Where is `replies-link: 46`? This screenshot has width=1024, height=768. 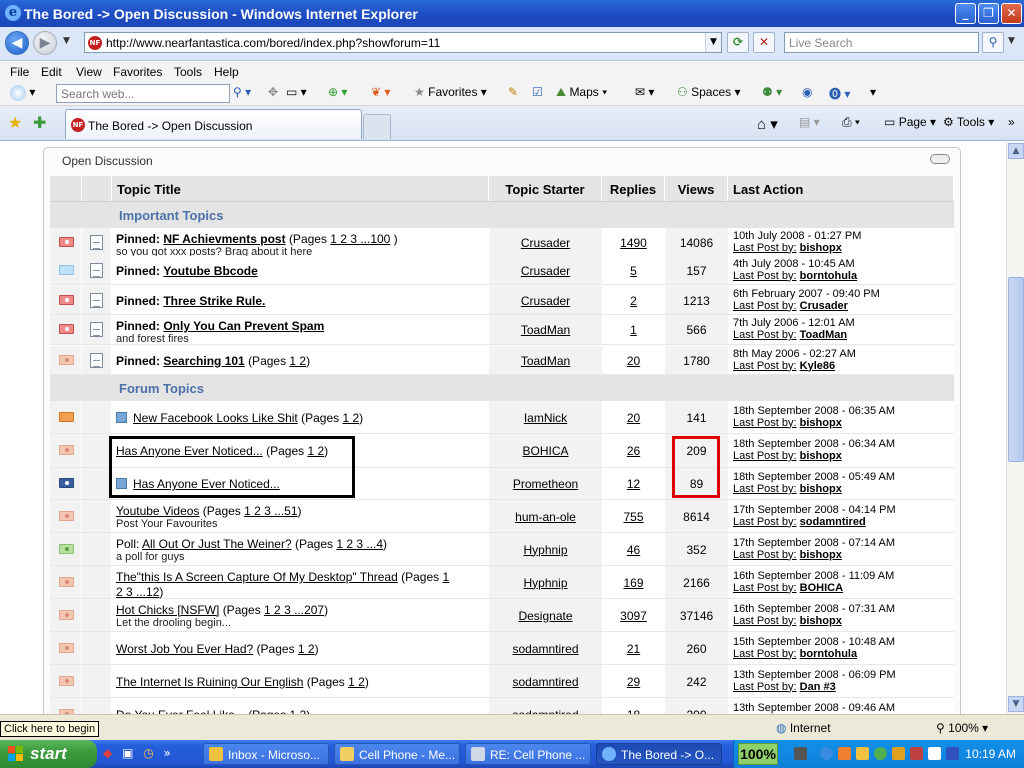 replies-link: 46 is located at coordinates (633, 550).